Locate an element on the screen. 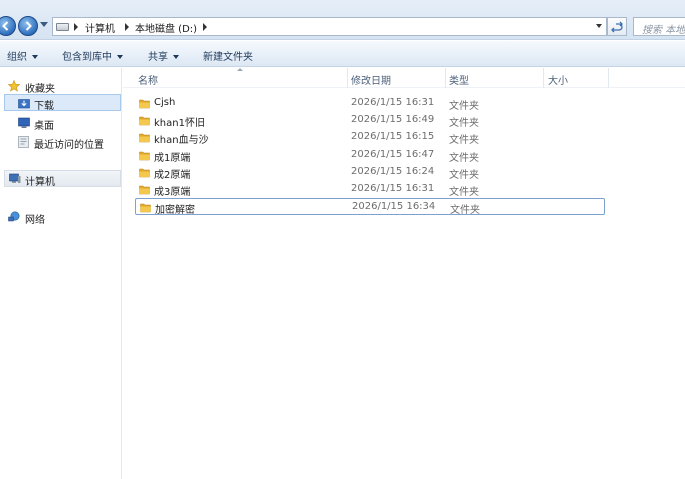 Image resolution: width=685 pixels, height=479 pixels. search-input: 搜索 本地 is located at coordinates (659, 26).